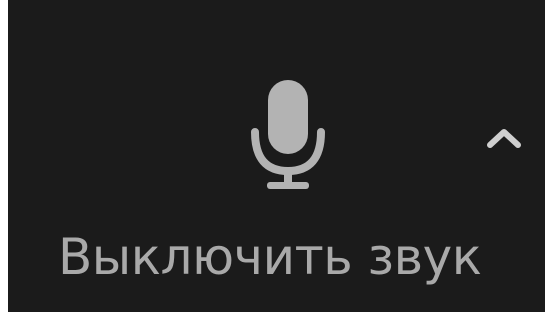  What do you see at coordinates (270, 257) in the screenshot?
I see `mute-audio-label: Выключить звук` at bounding box center [270, 257].